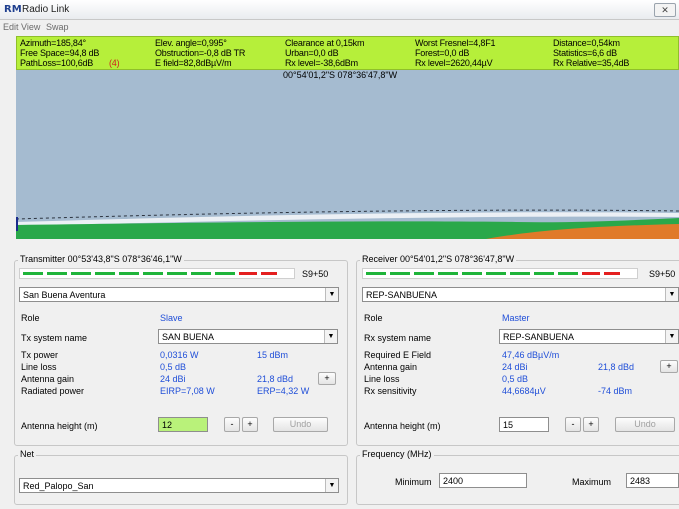  I want to click on tx-gain-dbd: 21,8 dBd, so click(275, 379).